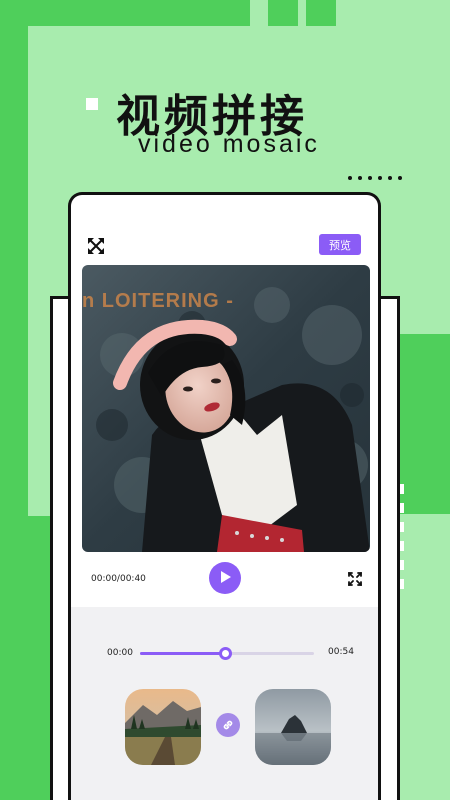 Image resolution: width=450 pixels, height=800 pixels. What do you see at coordinates (158, 301) in the screenshot?
I see `svg-text: n LOITERING -` at bounding box center [158, 301].